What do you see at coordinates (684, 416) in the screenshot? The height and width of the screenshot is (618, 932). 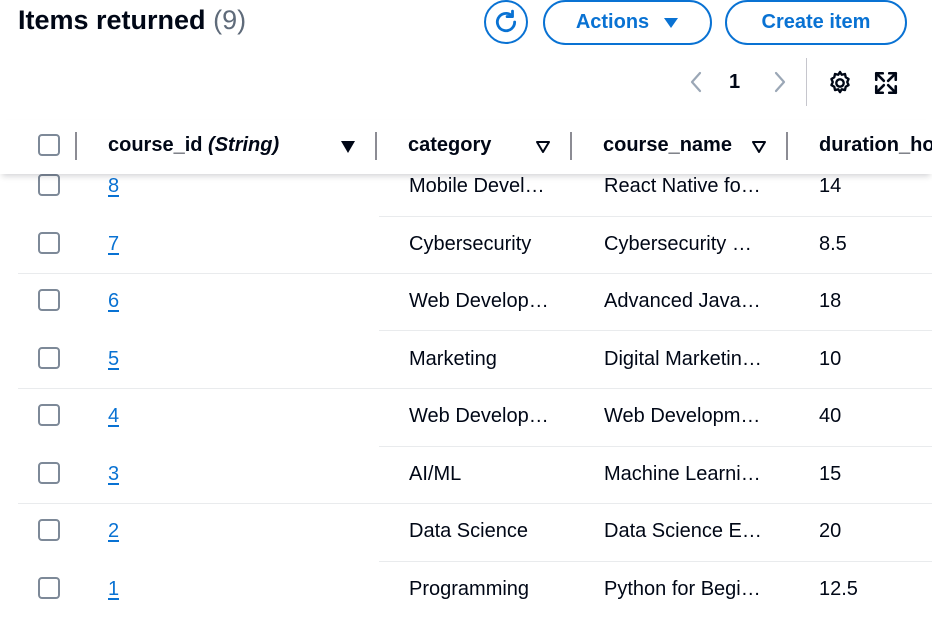 I see `course-name-cell: Web Development Bootcamp` at bounding box center [684, 416].